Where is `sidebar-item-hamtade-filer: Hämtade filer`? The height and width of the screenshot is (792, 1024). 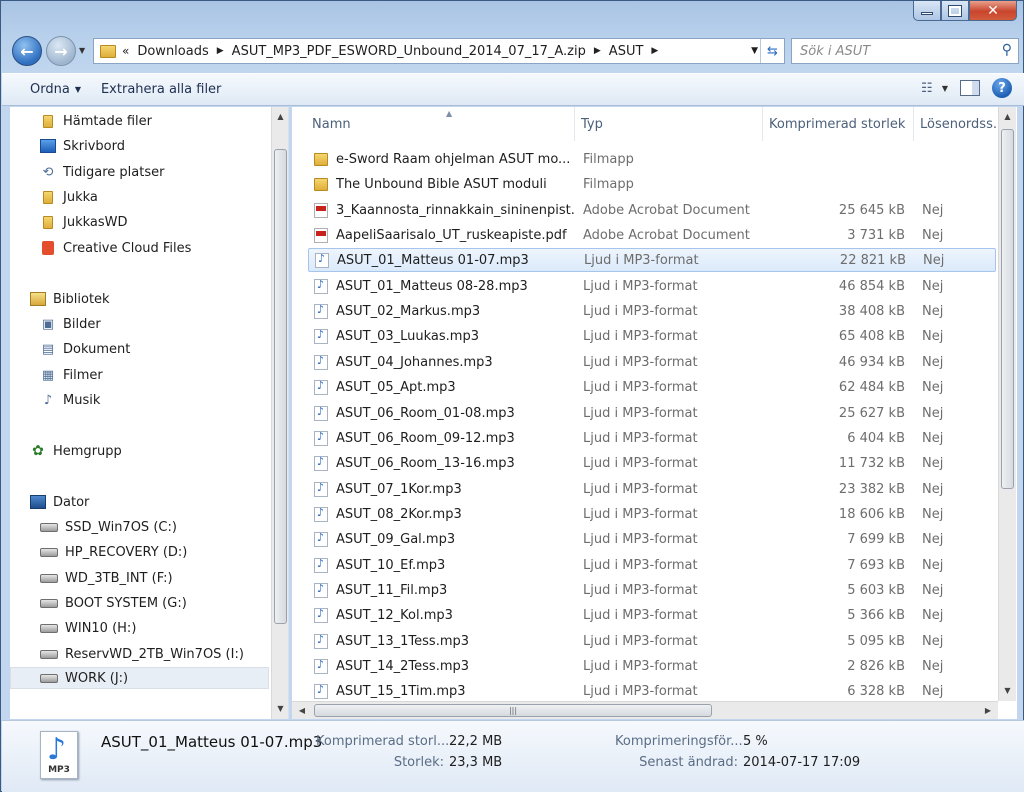 sidebar-item-hamtade-filer: Hämtade filer is located at coordinates (96, 121).